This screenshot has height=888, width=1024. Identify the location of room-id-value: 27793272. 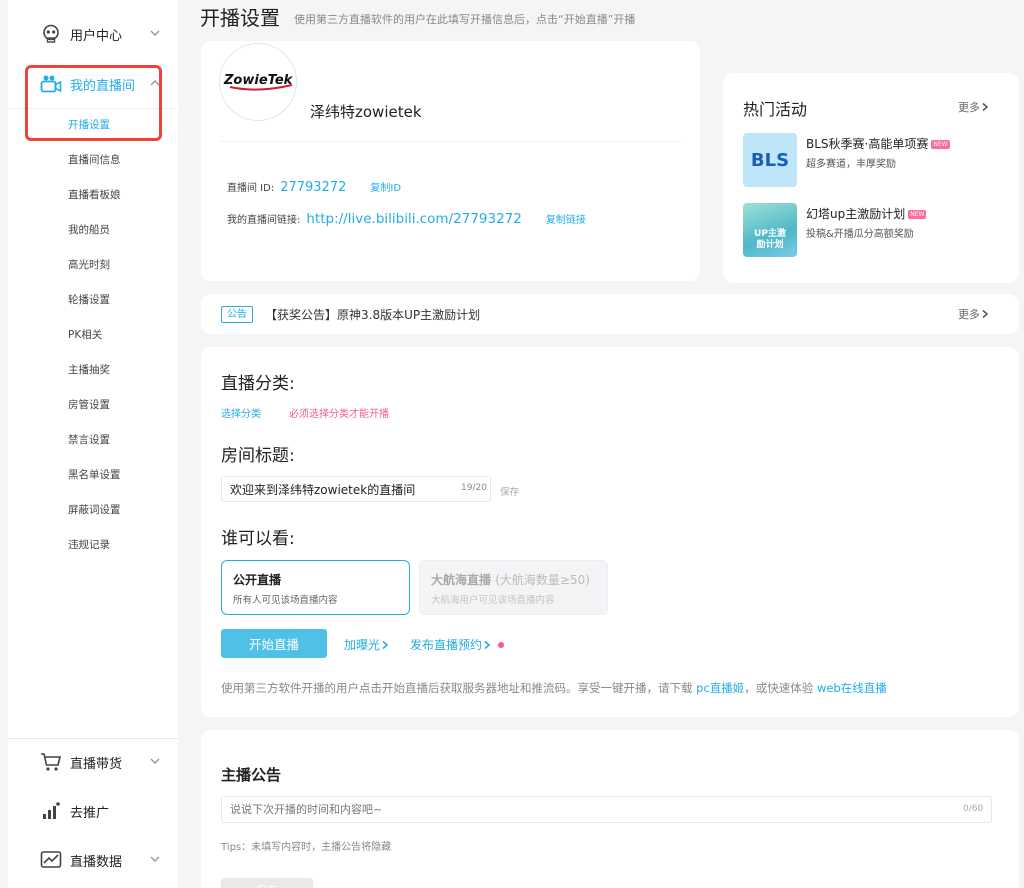
(313, 187).